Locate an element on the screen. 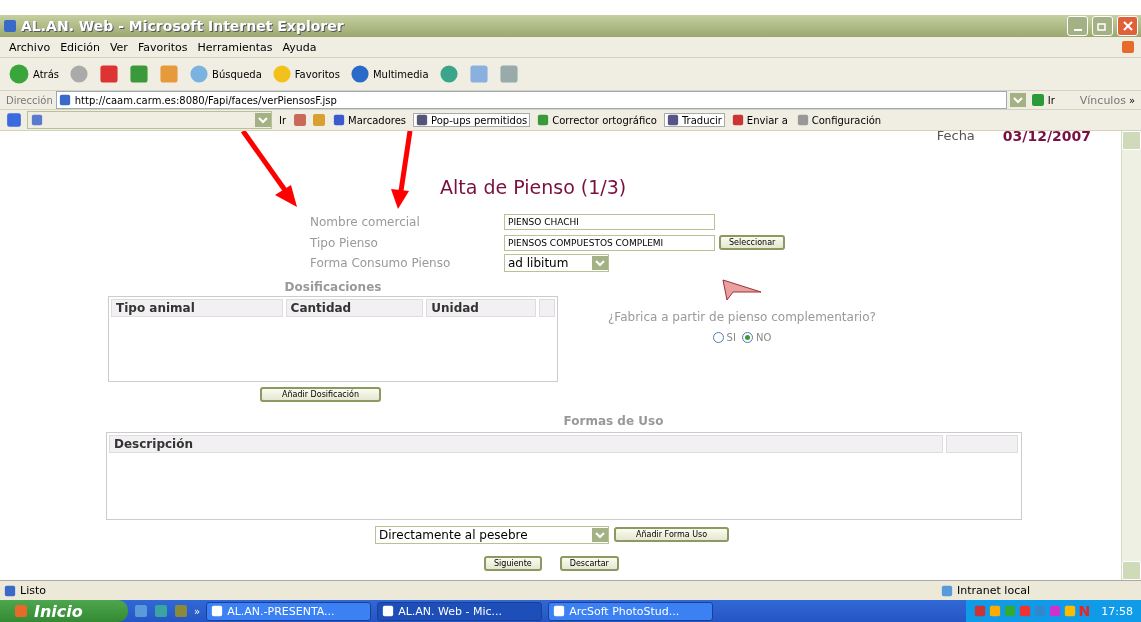  google-toolbar-button: Corrector ortográfico is located at coordinates (597, 120).